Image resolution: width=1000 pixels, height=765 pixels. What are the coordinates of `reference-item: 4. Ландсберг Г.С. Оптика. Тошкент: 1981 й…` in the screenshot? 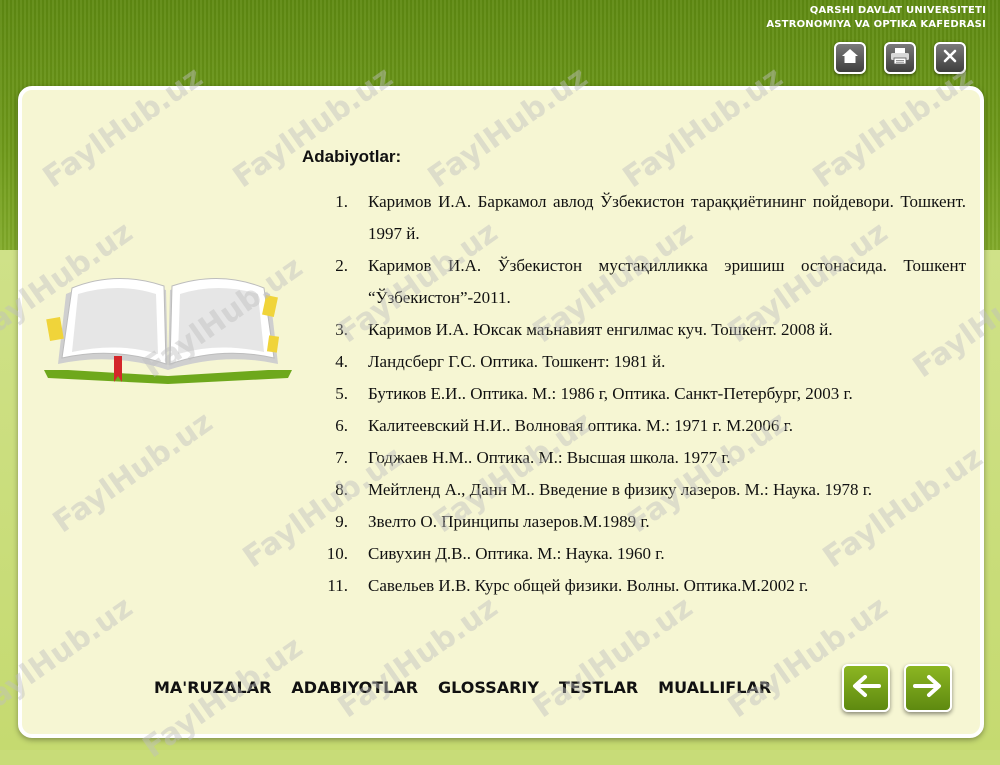 It's located at (633, 362).